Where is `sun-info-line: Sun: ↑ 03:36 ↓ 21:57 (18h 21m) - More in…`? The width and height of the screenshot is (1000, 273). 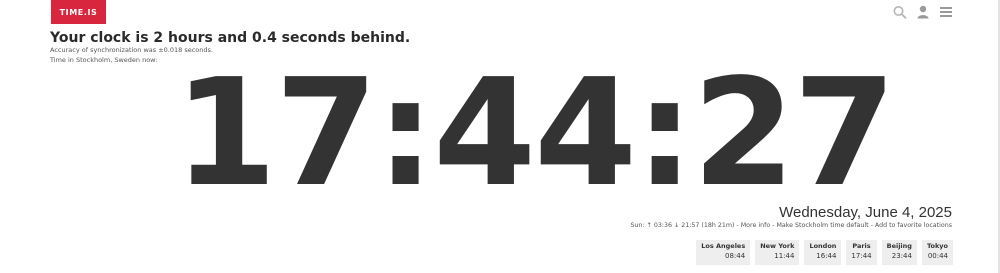
sun-info-line: Sun: ↑ 03:36 ↓ 21:57 (18h 21m) - More in… is located at coordinates (791, 225).